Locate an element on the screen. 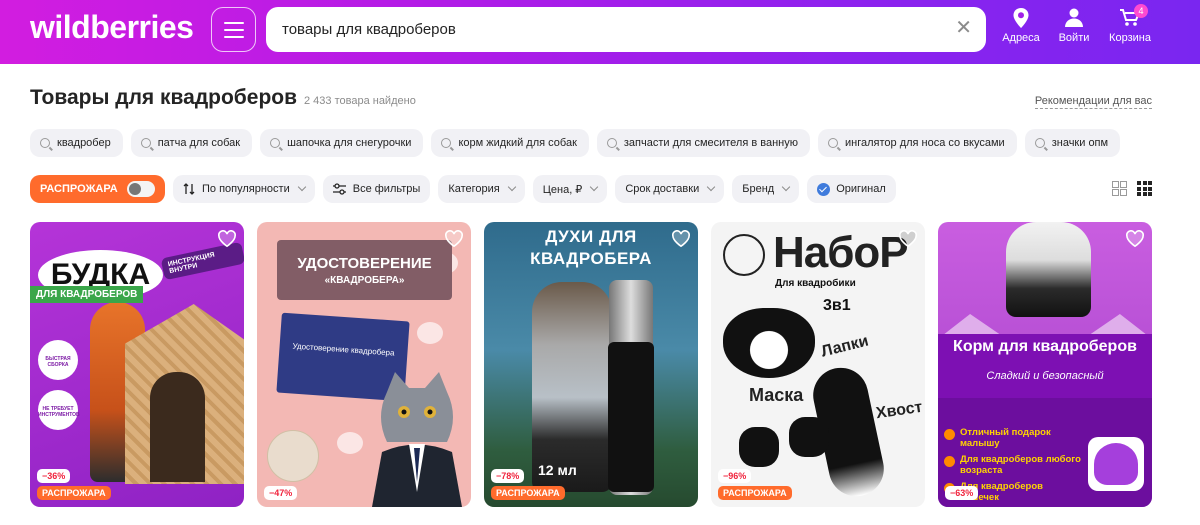  addresses-button: Адреса is located at coordinates (1021, 26).